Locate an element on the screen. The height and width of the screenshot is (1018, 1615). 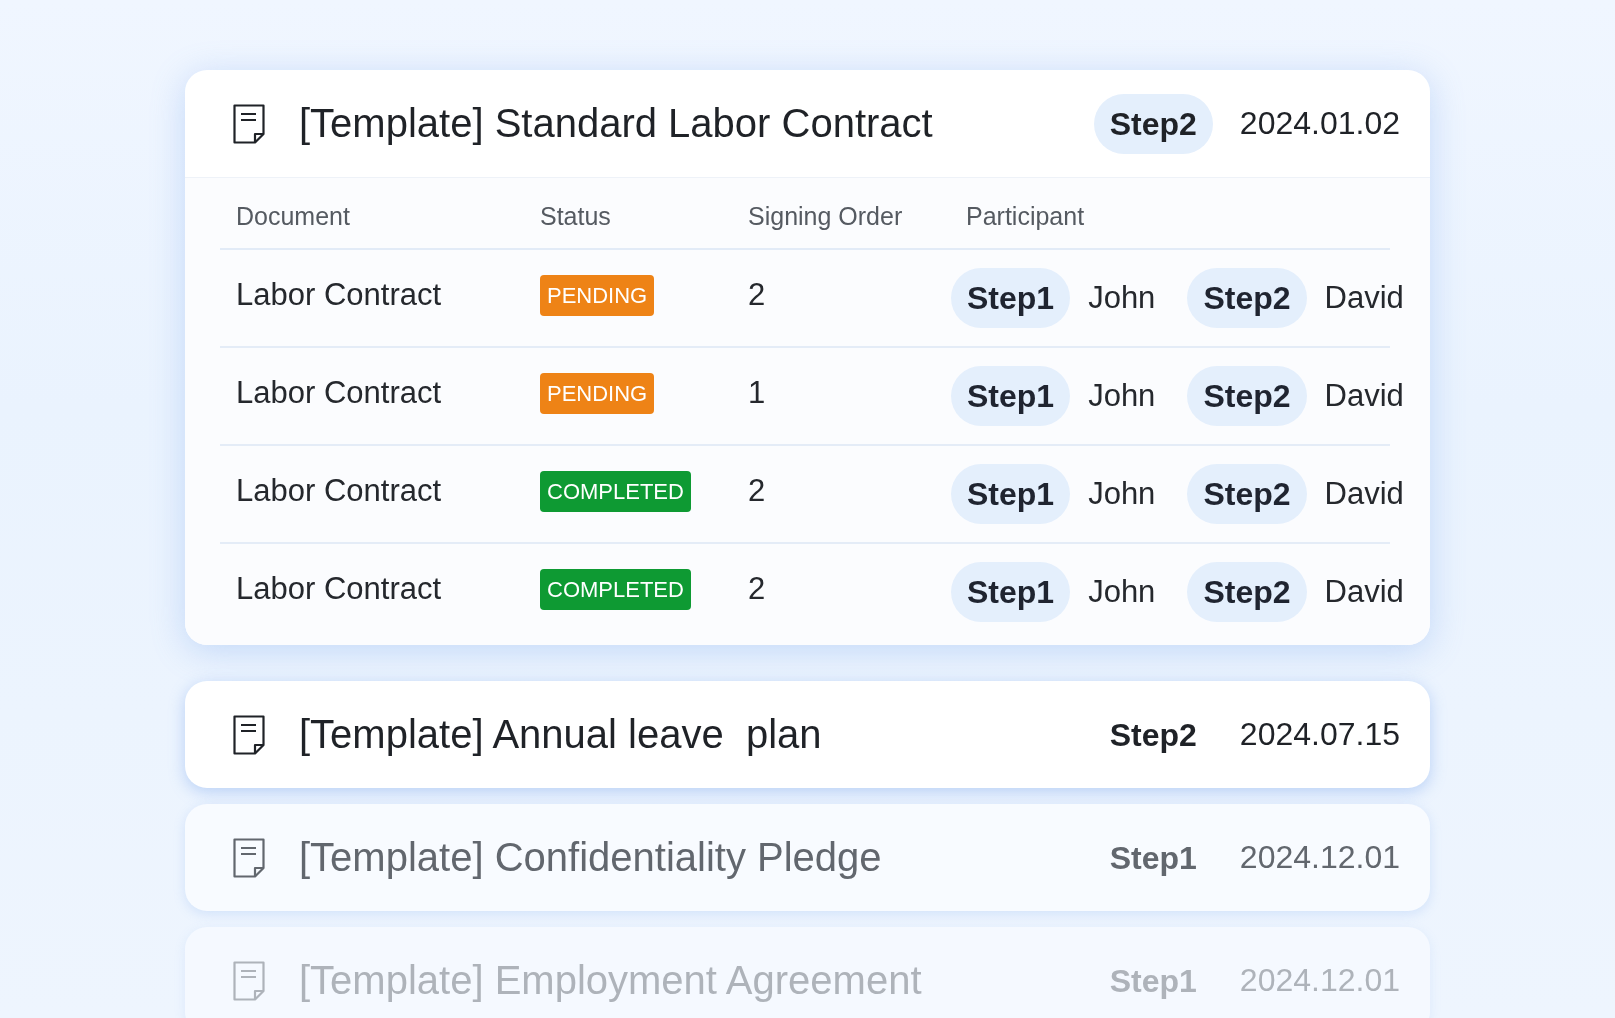
card-title: [Template] Confidentiality Pledge is located at coordinates (591, 857).